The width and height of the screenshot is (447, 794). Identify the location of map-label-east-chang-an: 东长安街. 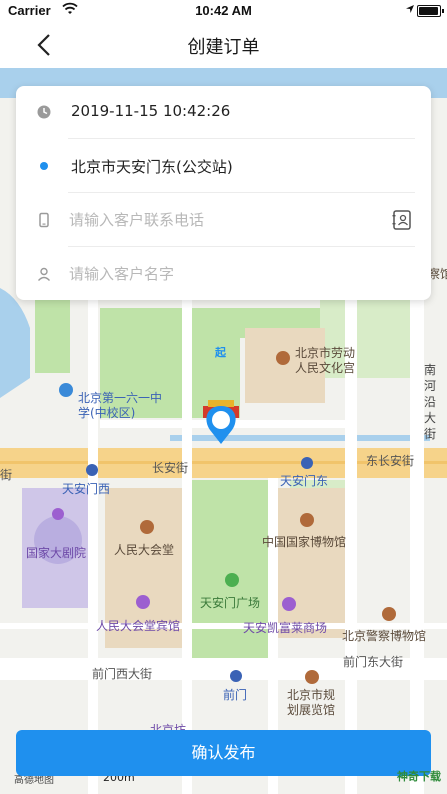
(390, 461).